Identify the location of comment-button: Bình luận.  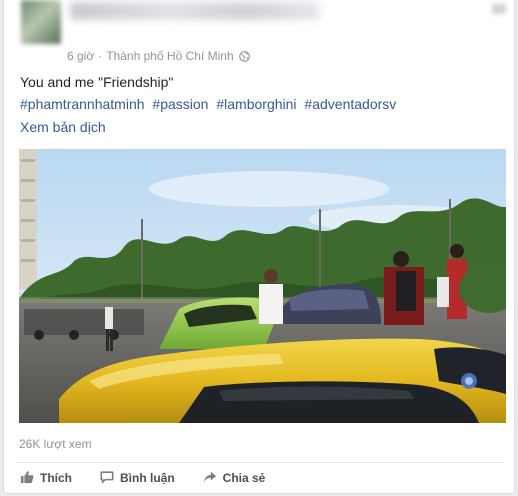
(137, 478).